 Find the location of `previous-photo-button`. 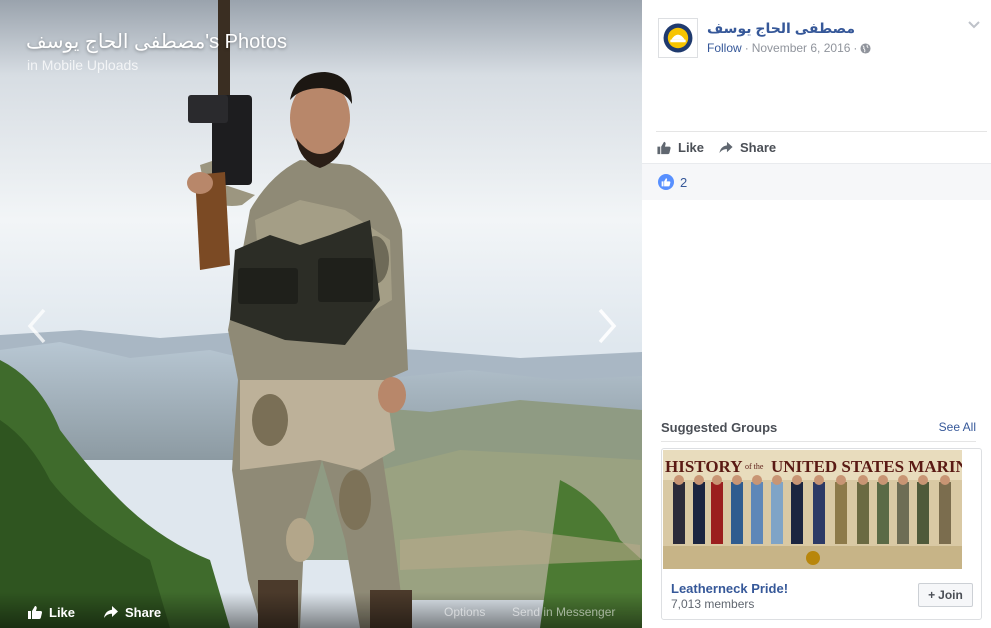

previous-photo-button is located at coordinates (37, 326).